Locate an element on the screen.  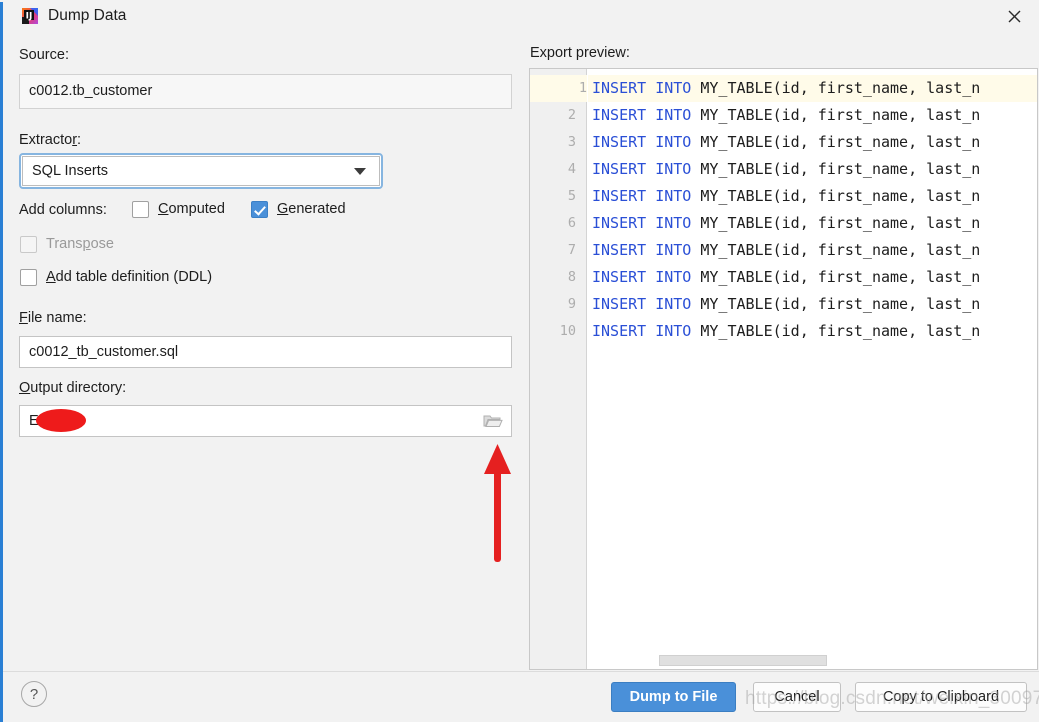
file-name-input: c0012_tb_customer.sql is located at coordinates (265, 352).